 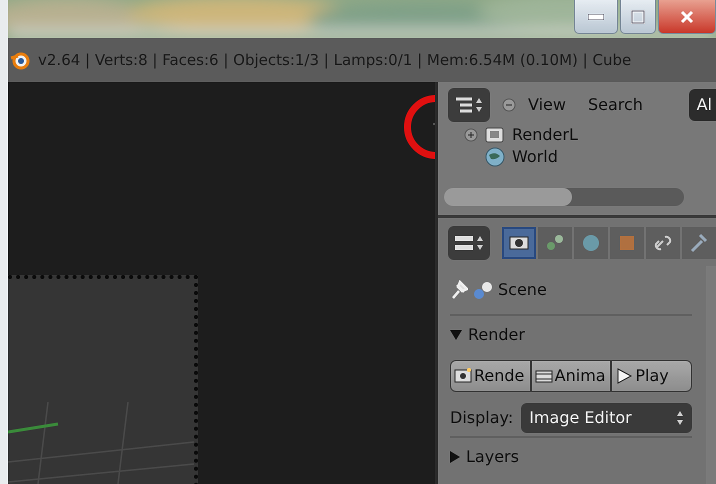 What do you see at coordinates (495, 135) in the screenshot?
I see `render-layer-icon` at bounding box center [495, 135].